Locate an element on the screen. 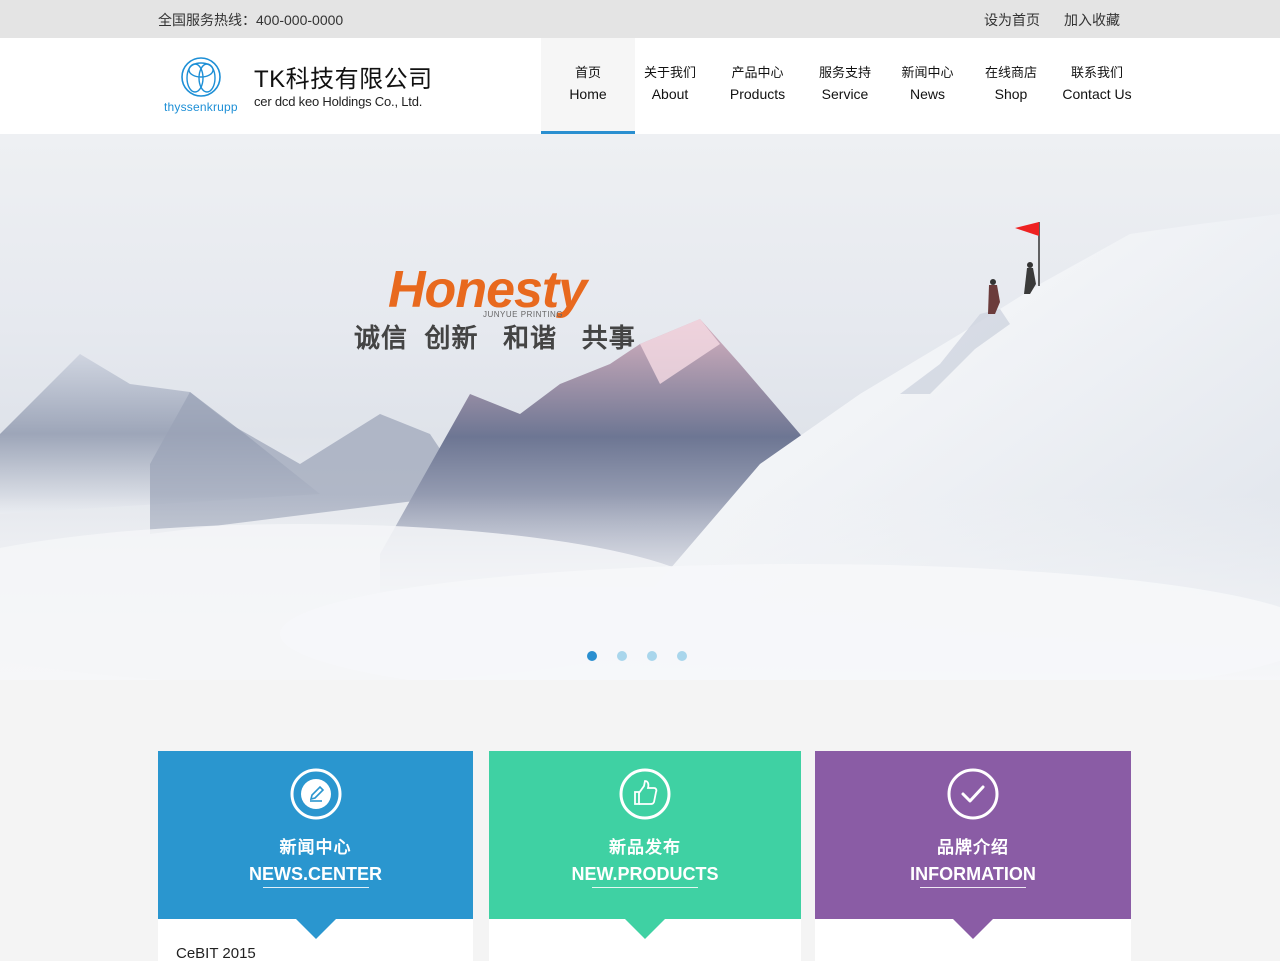 The image size is (1280, 961). nav-label-en: Home is located at coordinates (588, 94).